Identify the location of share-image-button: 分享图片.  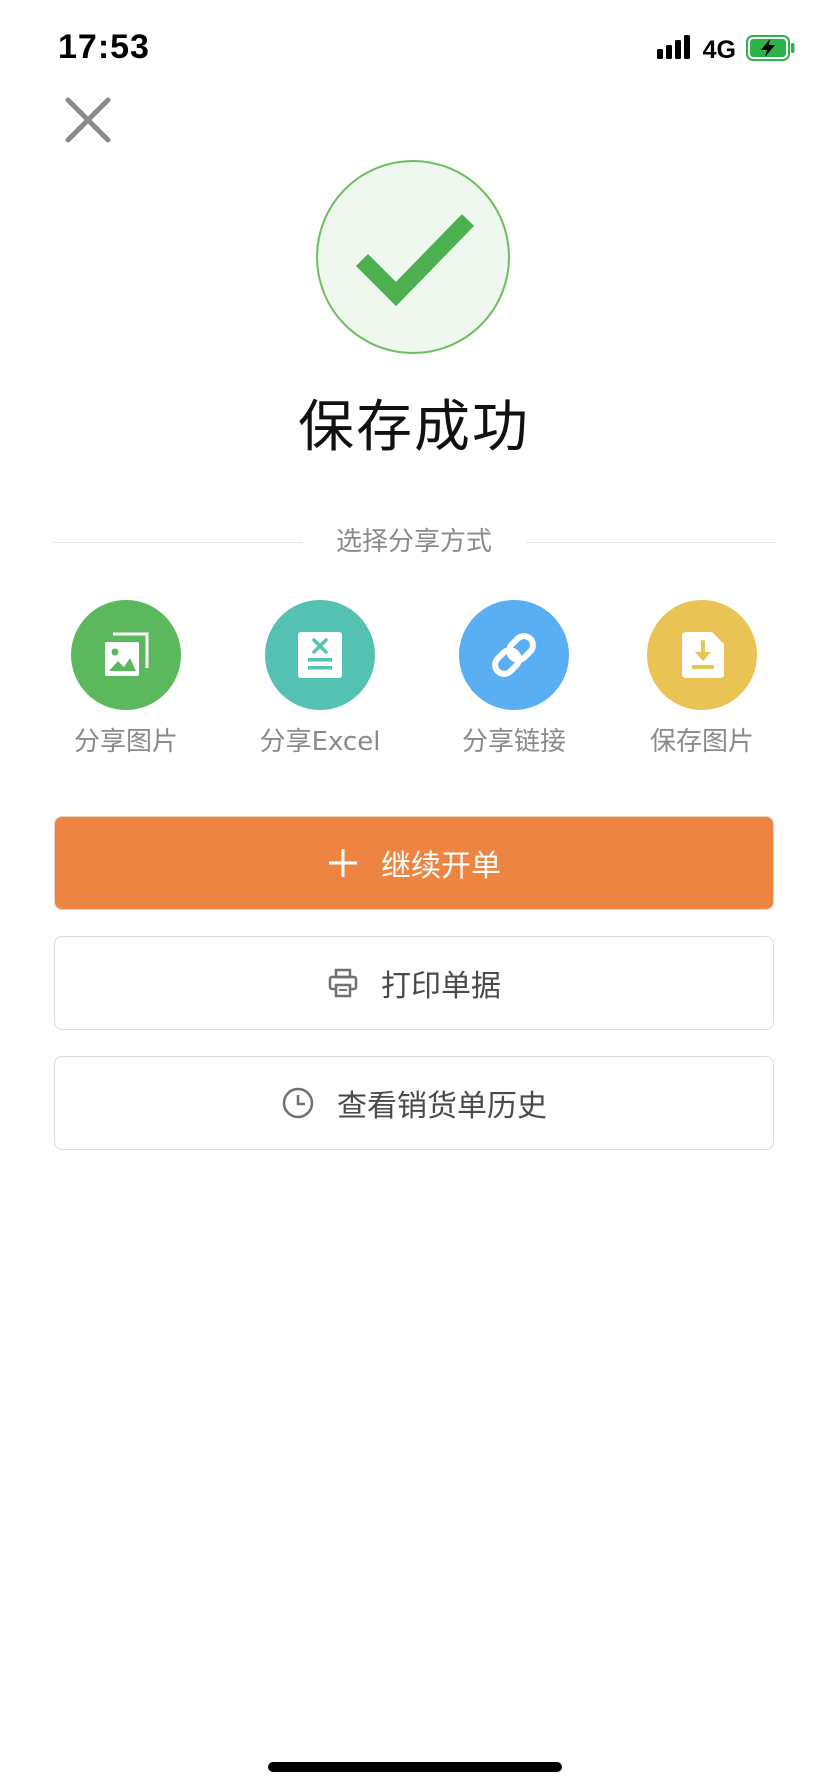
(126, 680).